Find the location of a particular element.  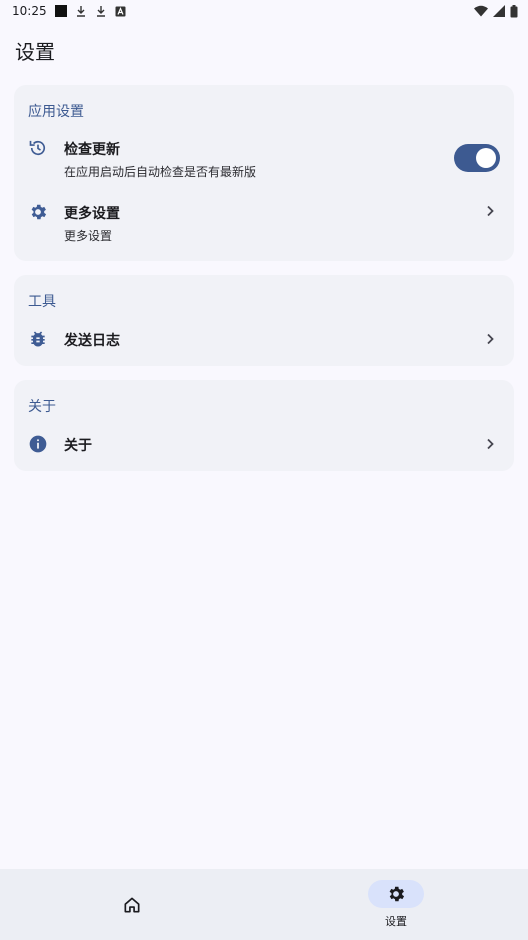

status-bar: 10:25 is located at coordinates (264, 11).